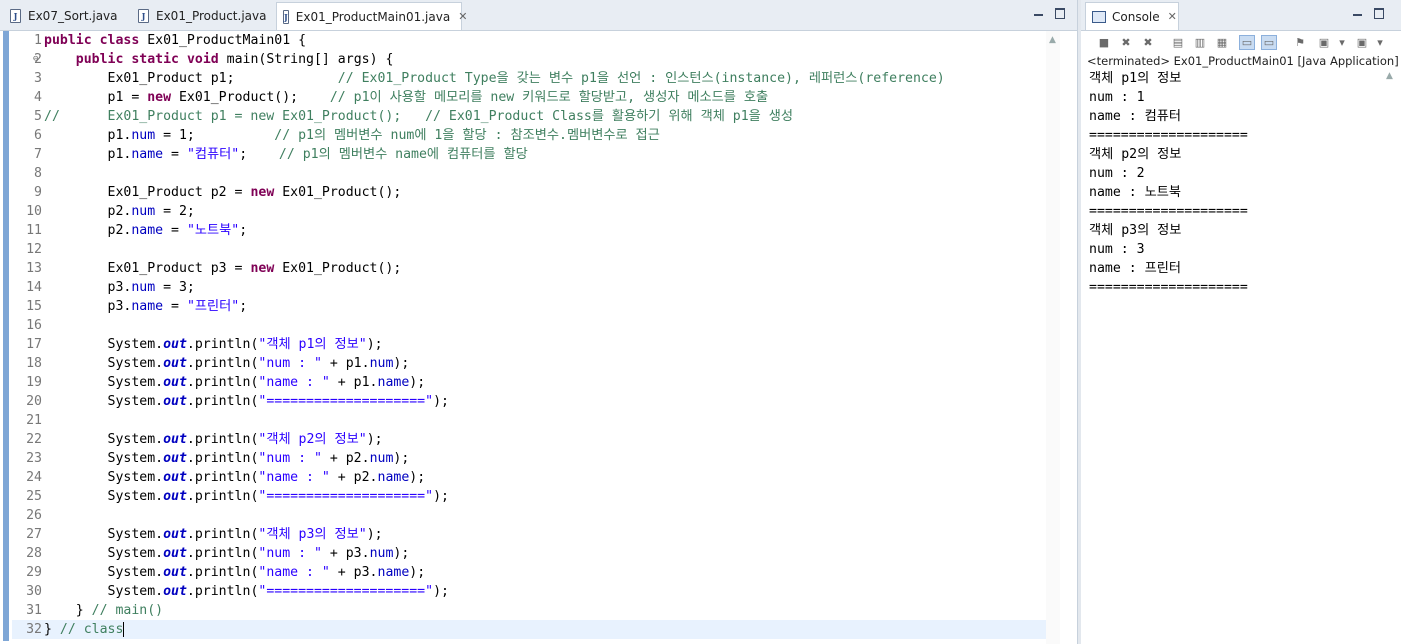  What do you see at coordinates (119, 211) in the screenshot?
I see `code-text: p2.num = 2;` at bounding box center [119, 211].